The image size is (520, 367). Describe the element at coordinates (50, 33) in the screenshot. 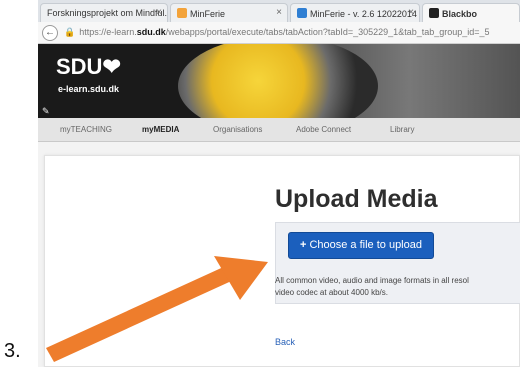

I see `back-arrow-icon: ←` at that location.